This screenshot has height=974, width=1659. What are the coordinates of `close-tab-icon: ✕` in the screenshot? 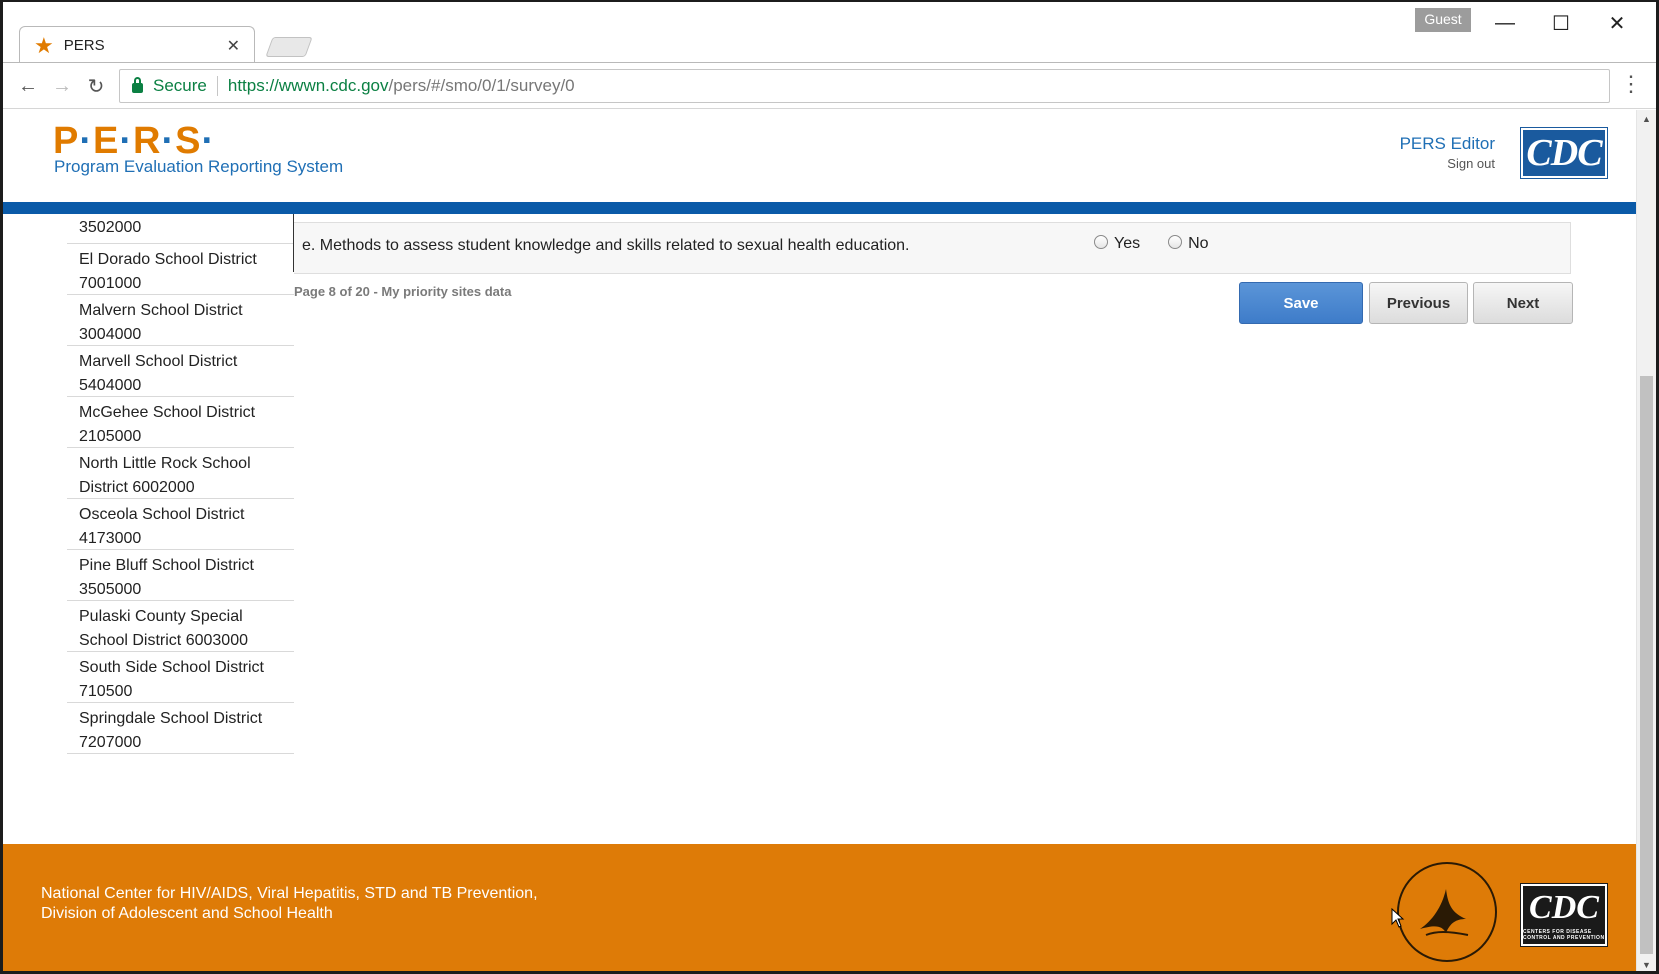 It's located at (233, 46).